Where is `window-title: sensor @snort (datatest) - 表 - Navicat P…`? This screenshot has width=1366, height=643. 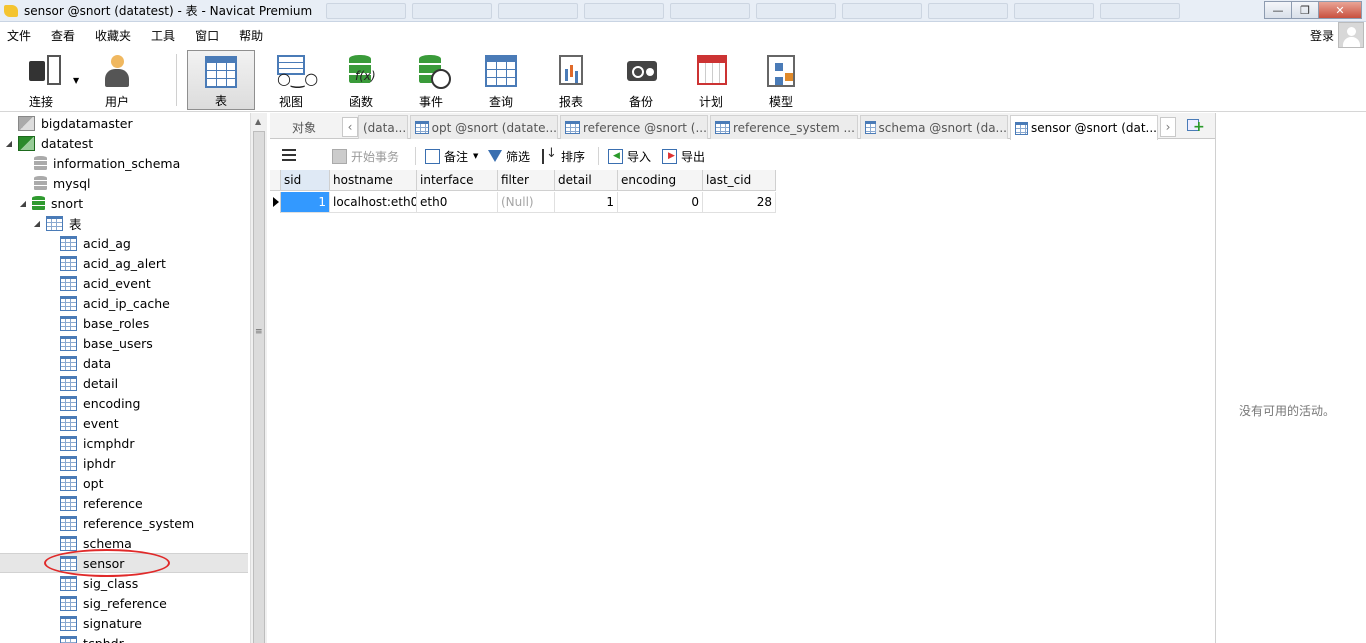 window-title: sensor @snort (datatest) - 表 - Navicat P… is located at coordinates (168, 11).